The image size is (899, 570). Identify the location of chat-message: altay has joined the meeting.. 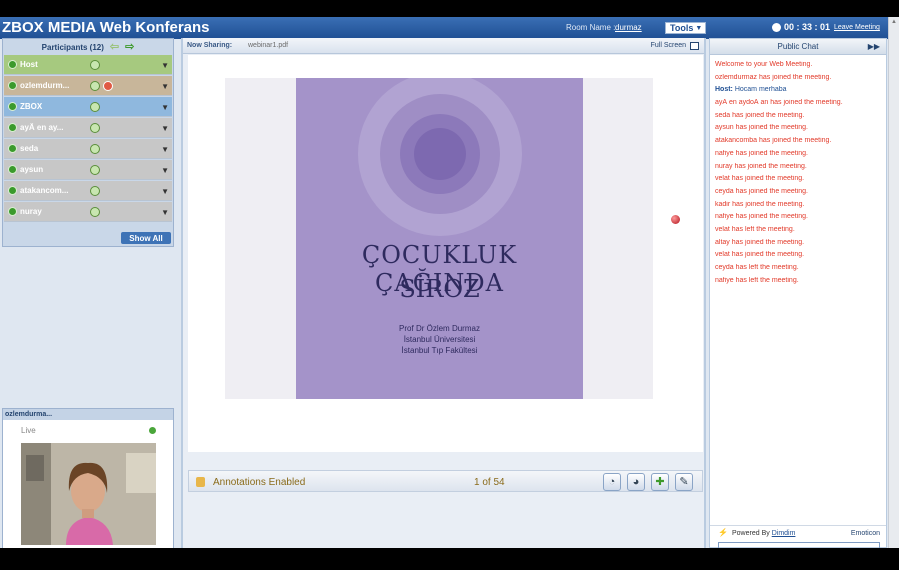
(798, 245).